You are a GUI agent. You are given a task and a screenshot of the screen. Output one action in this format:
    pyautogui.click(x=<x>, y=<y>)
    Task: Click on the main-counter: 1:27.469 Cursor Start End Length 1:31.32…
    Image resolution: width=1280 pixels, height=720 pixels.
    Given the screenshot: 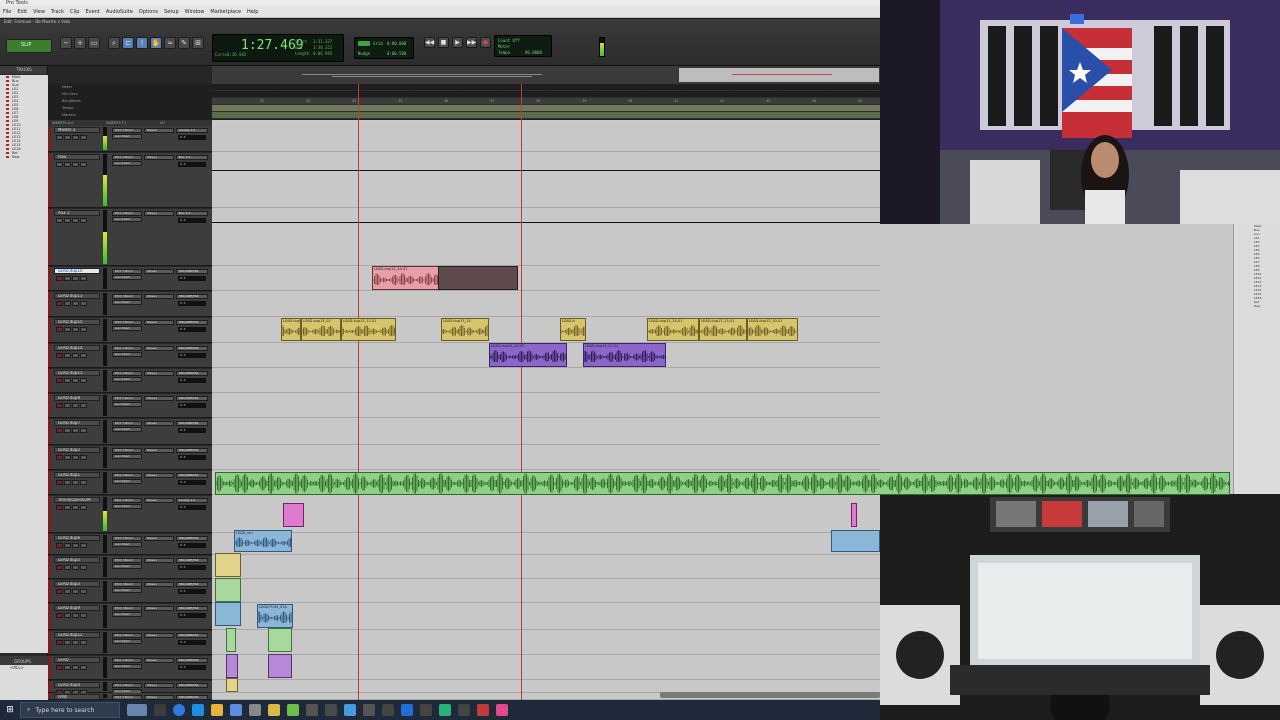 What is the action you would take?
    pyautogui.click(x=278, y=48)
    